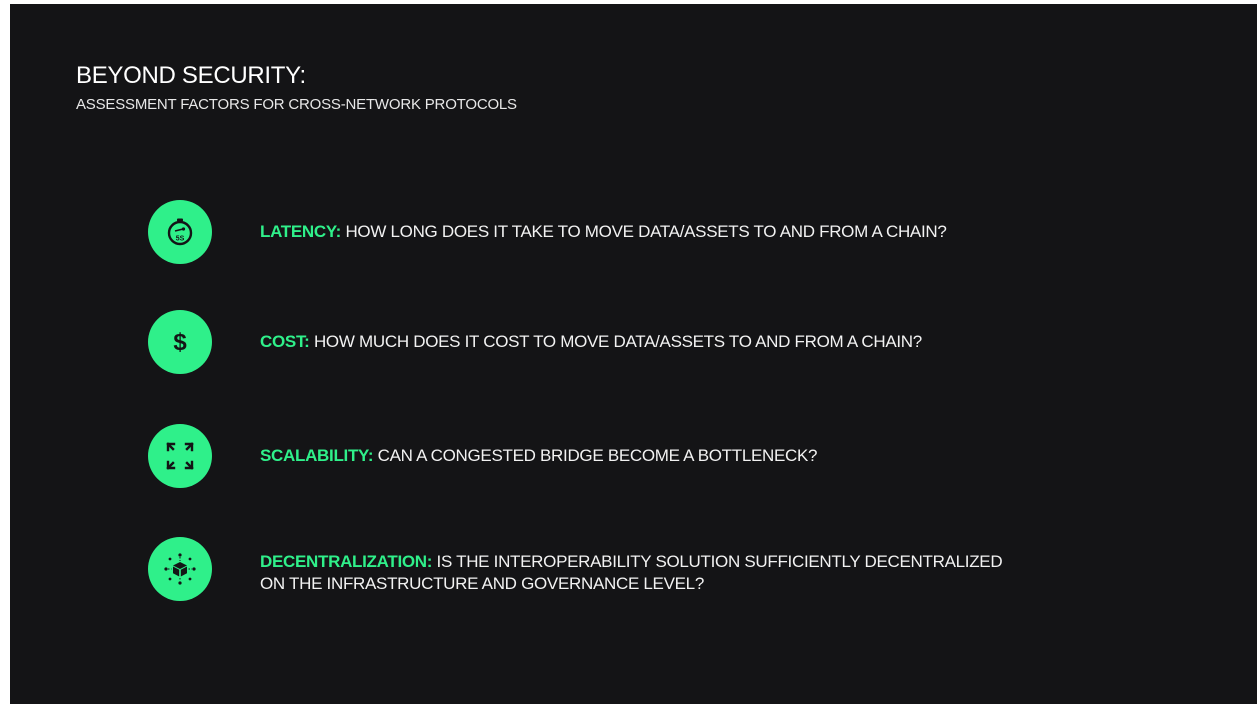 This screenshot has width=1257, height=705. What do you see at coordinates (191, 75) in the screenshot?
I see `page-title: BEYOND SECURITY:` at bounding box center [191, 75].